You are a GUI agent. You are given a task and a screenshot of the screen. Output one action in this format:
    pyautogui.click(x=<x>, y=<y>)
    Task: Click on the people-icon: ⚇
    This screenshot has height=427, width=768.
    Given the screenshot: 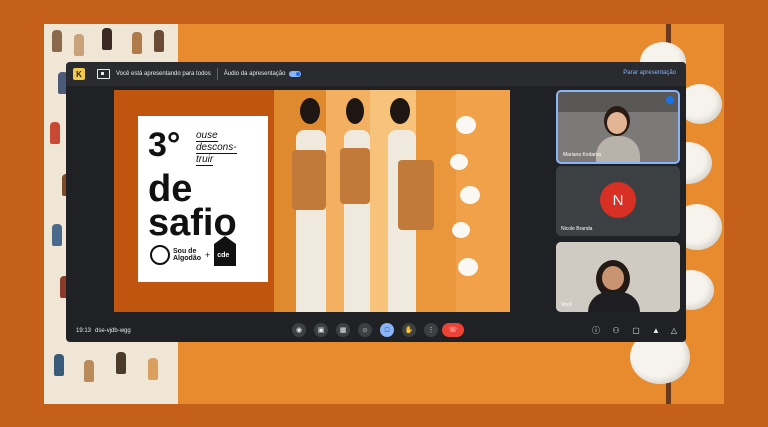 What is the action you would take?
    pyautogui.click(x=616, y=330)
    